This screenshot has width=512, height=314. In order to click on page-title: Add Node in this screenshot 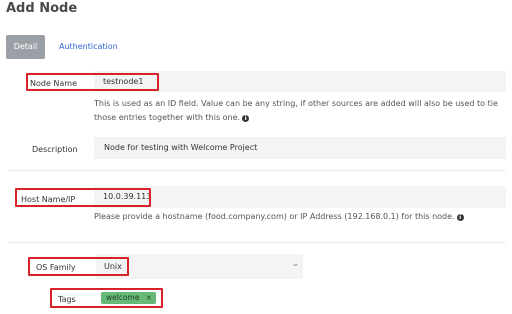, I will do `click(42, 8)`.